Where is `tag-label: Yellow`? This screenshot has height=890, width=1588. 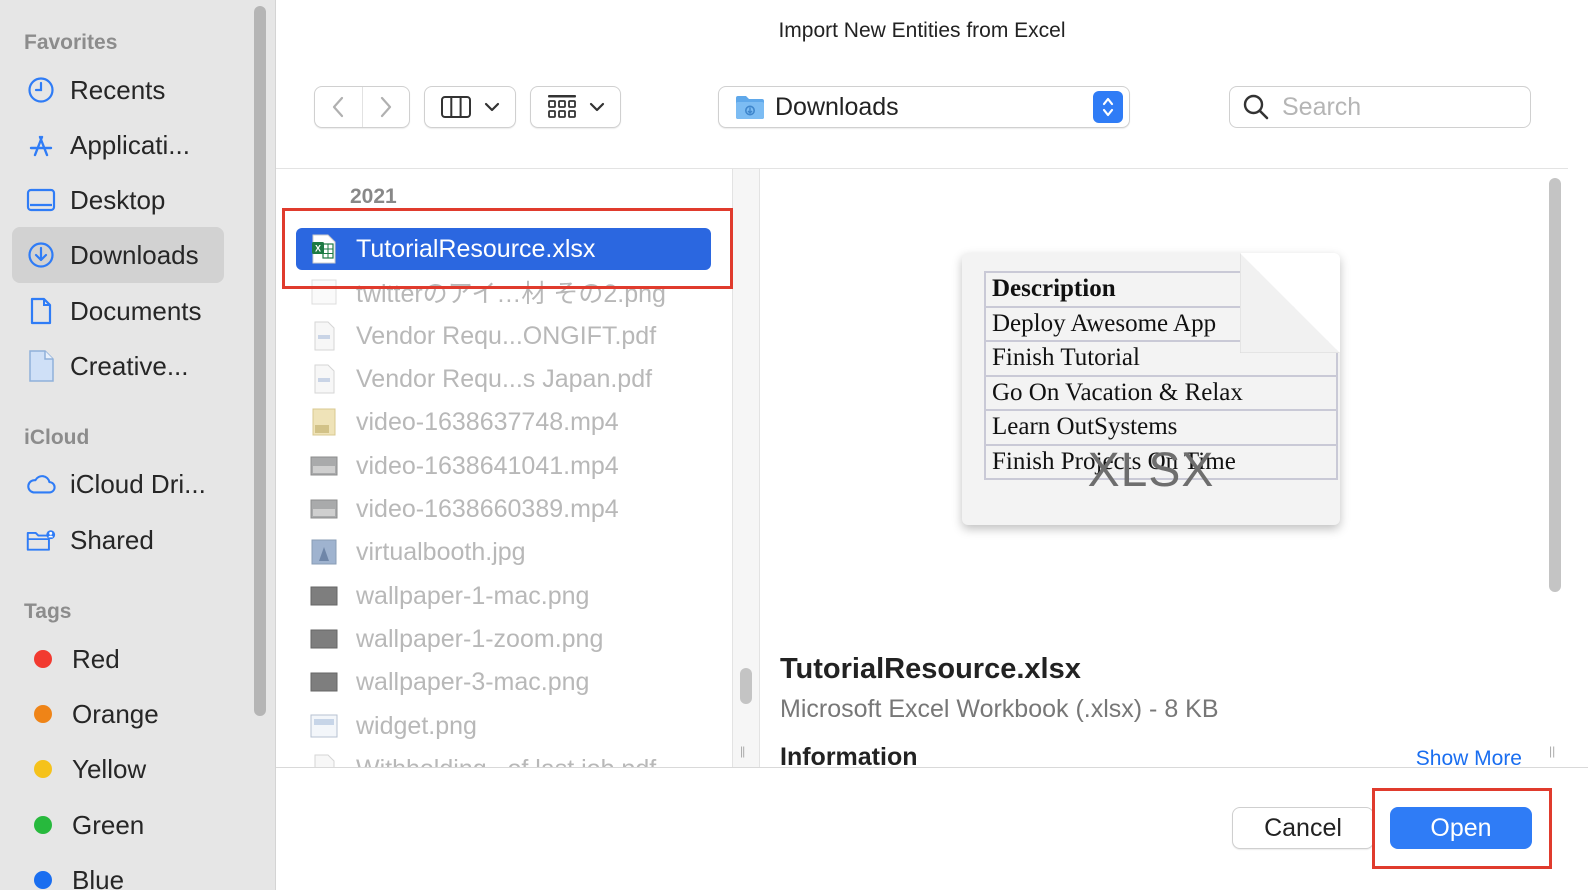
tag-label: Yellow is located at coordinates (109, 768).